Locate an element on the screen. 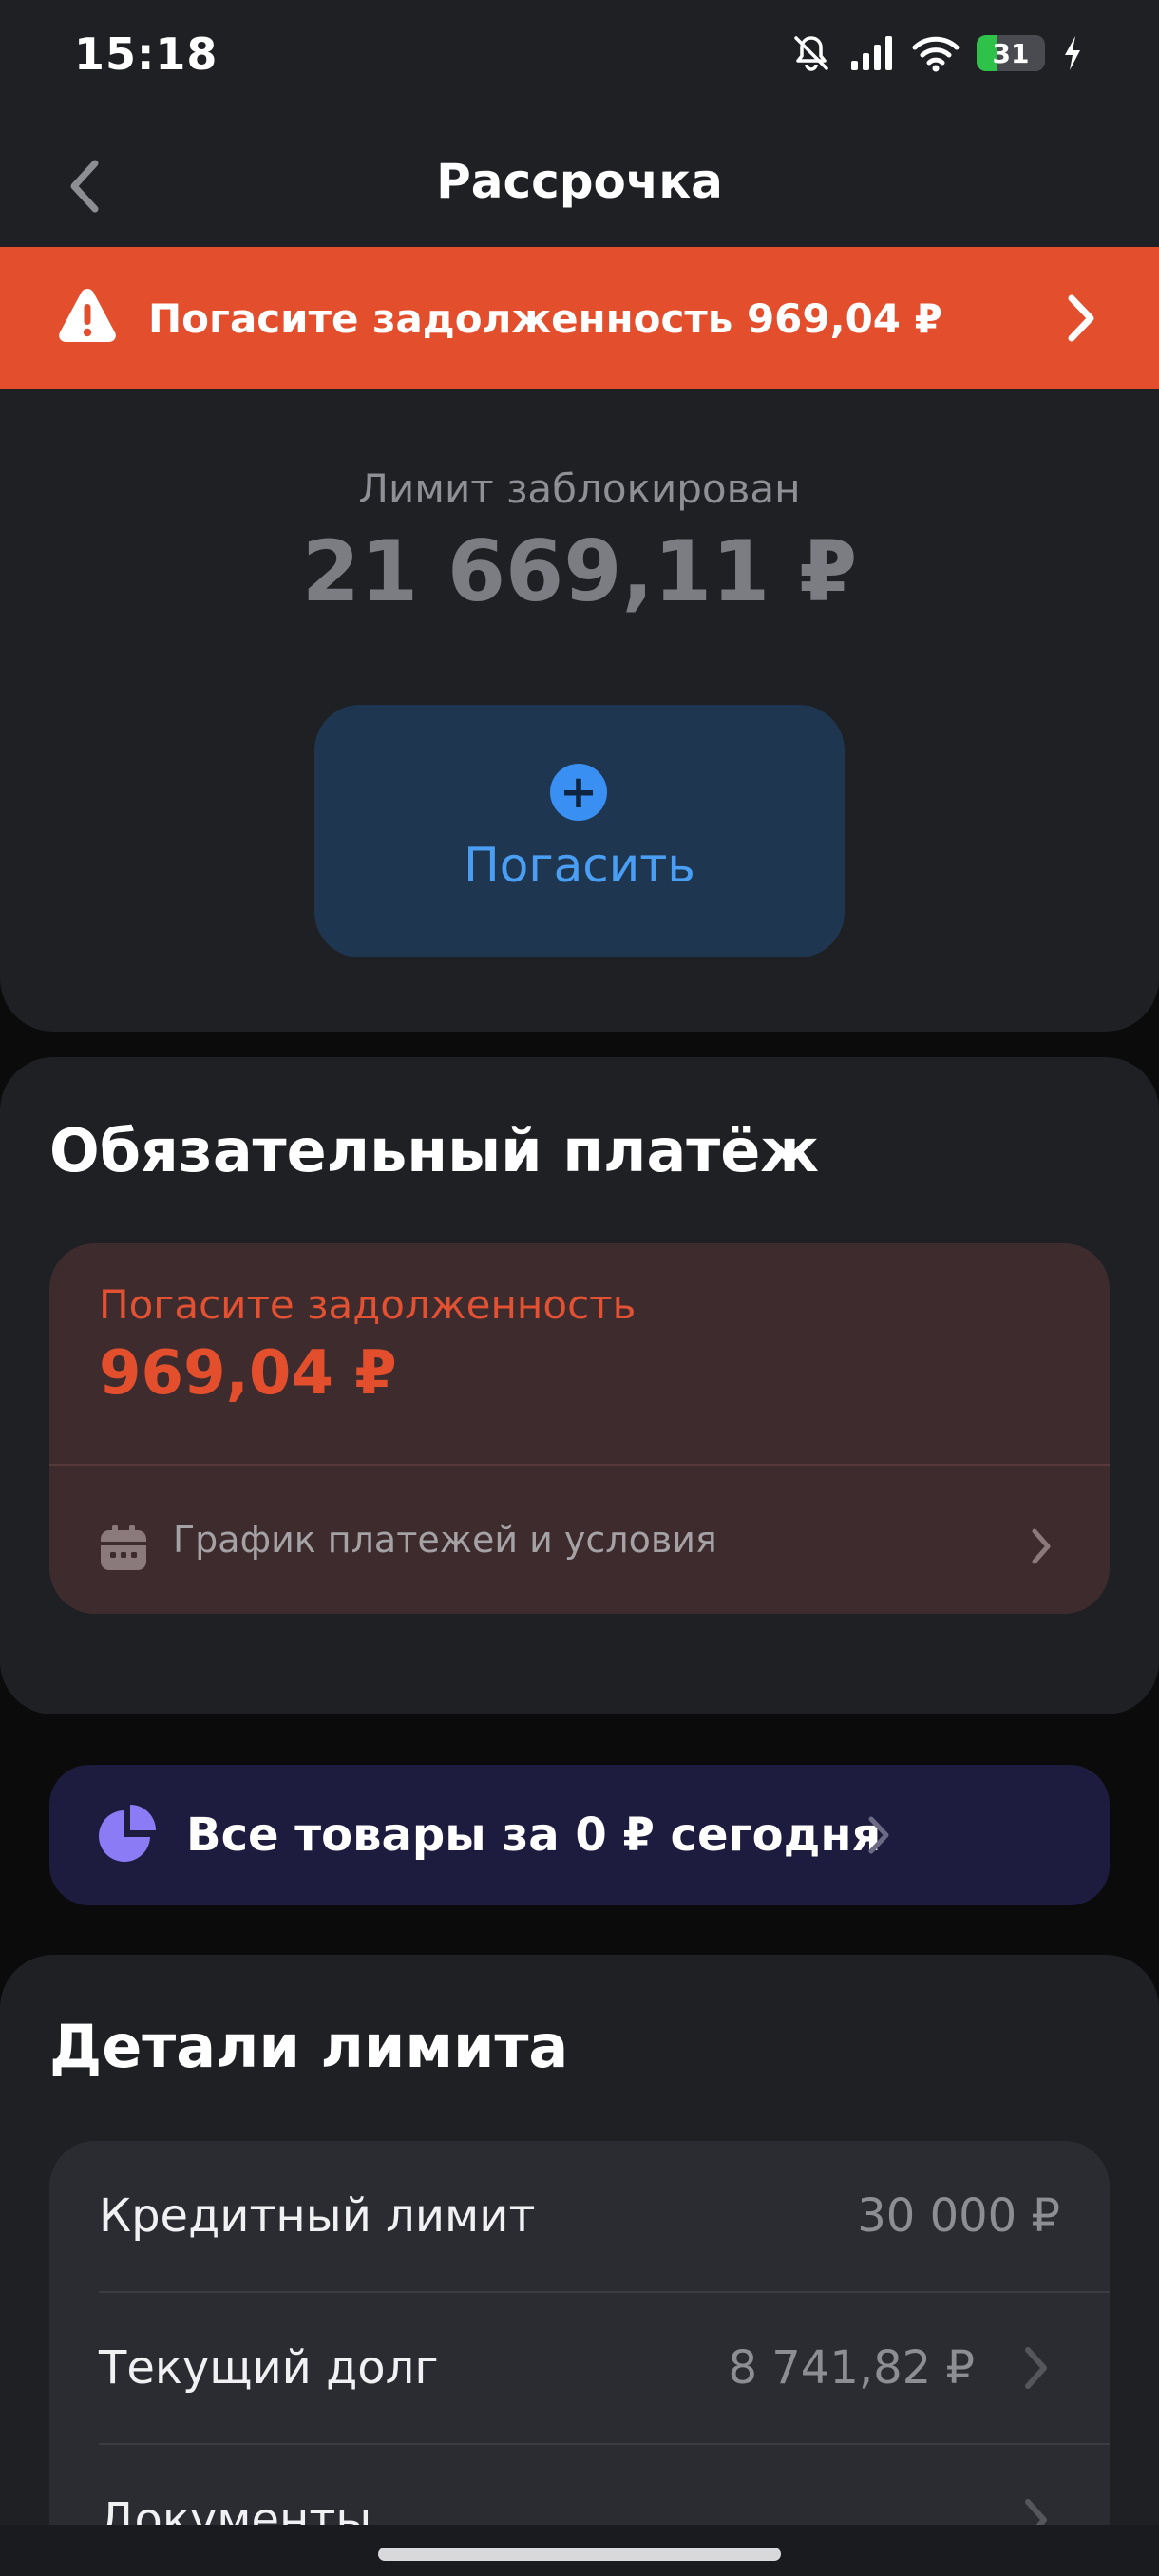 This screenshot has width=1159, height=2576. repay-button: + Погасить is located at coordinates (579, 831).